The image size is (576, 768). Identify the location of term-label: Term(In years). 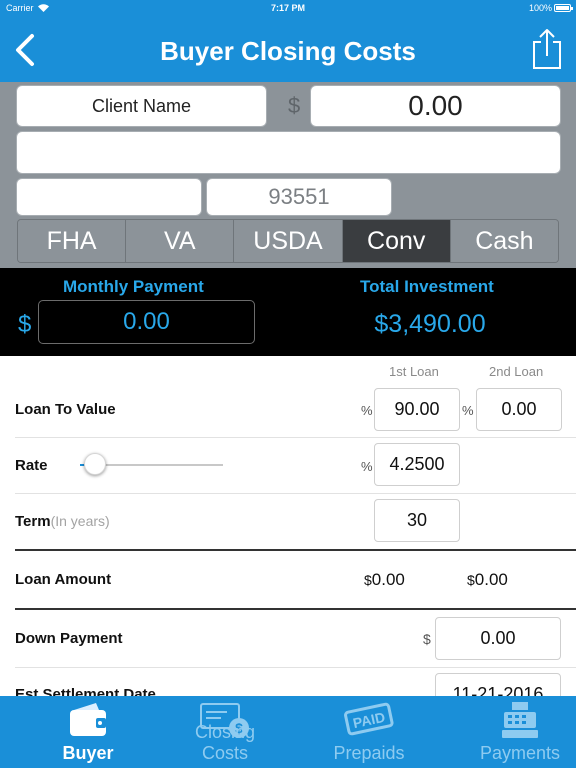
(62, 521).